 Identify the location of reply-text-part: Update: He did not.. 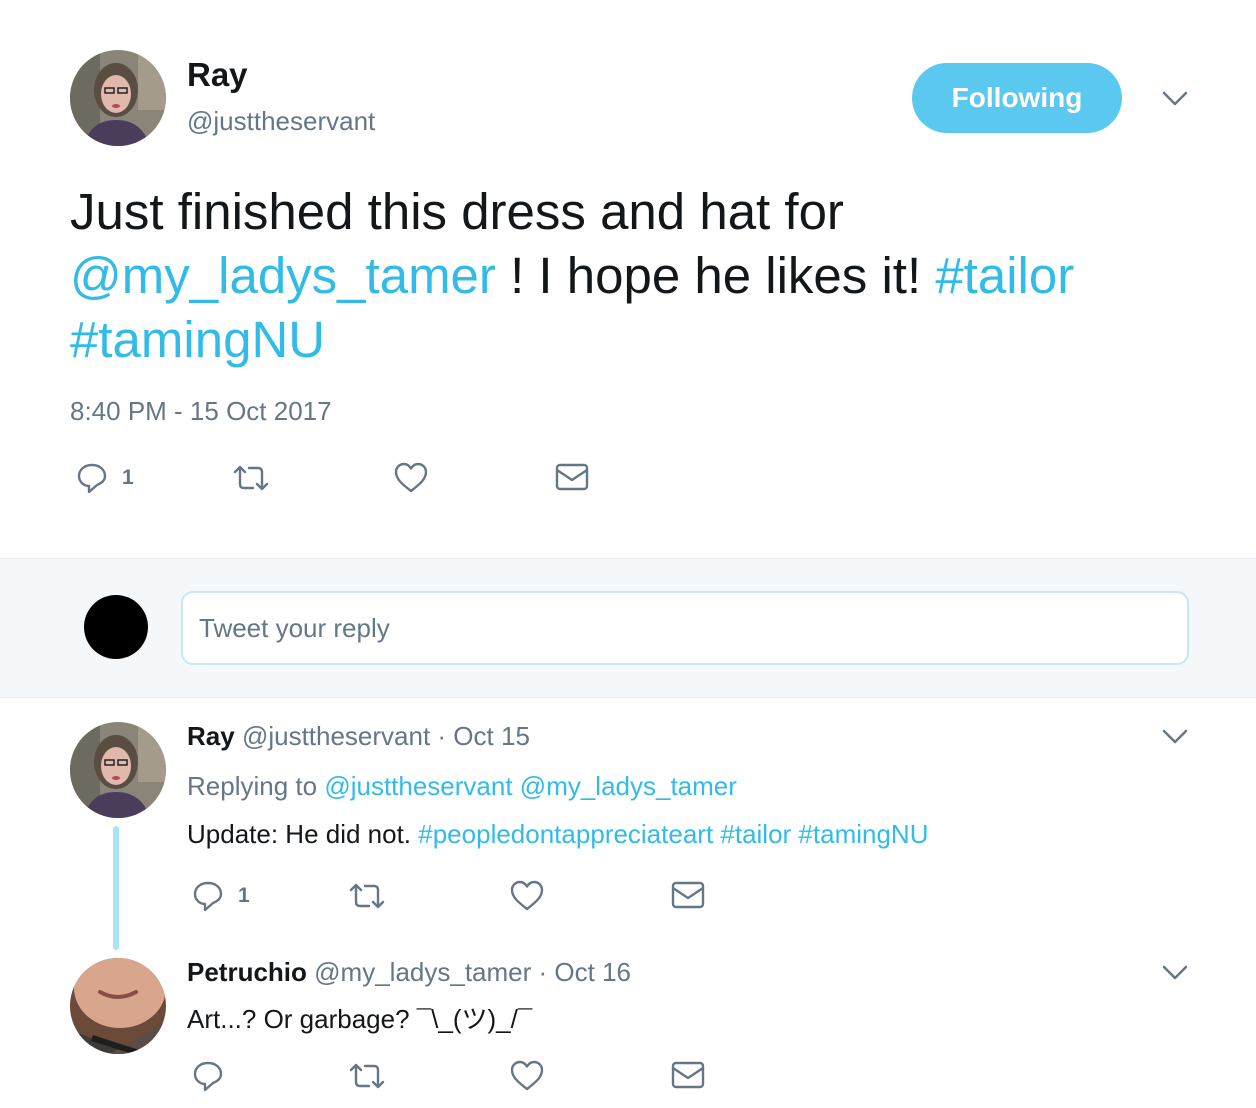
(303, 834).